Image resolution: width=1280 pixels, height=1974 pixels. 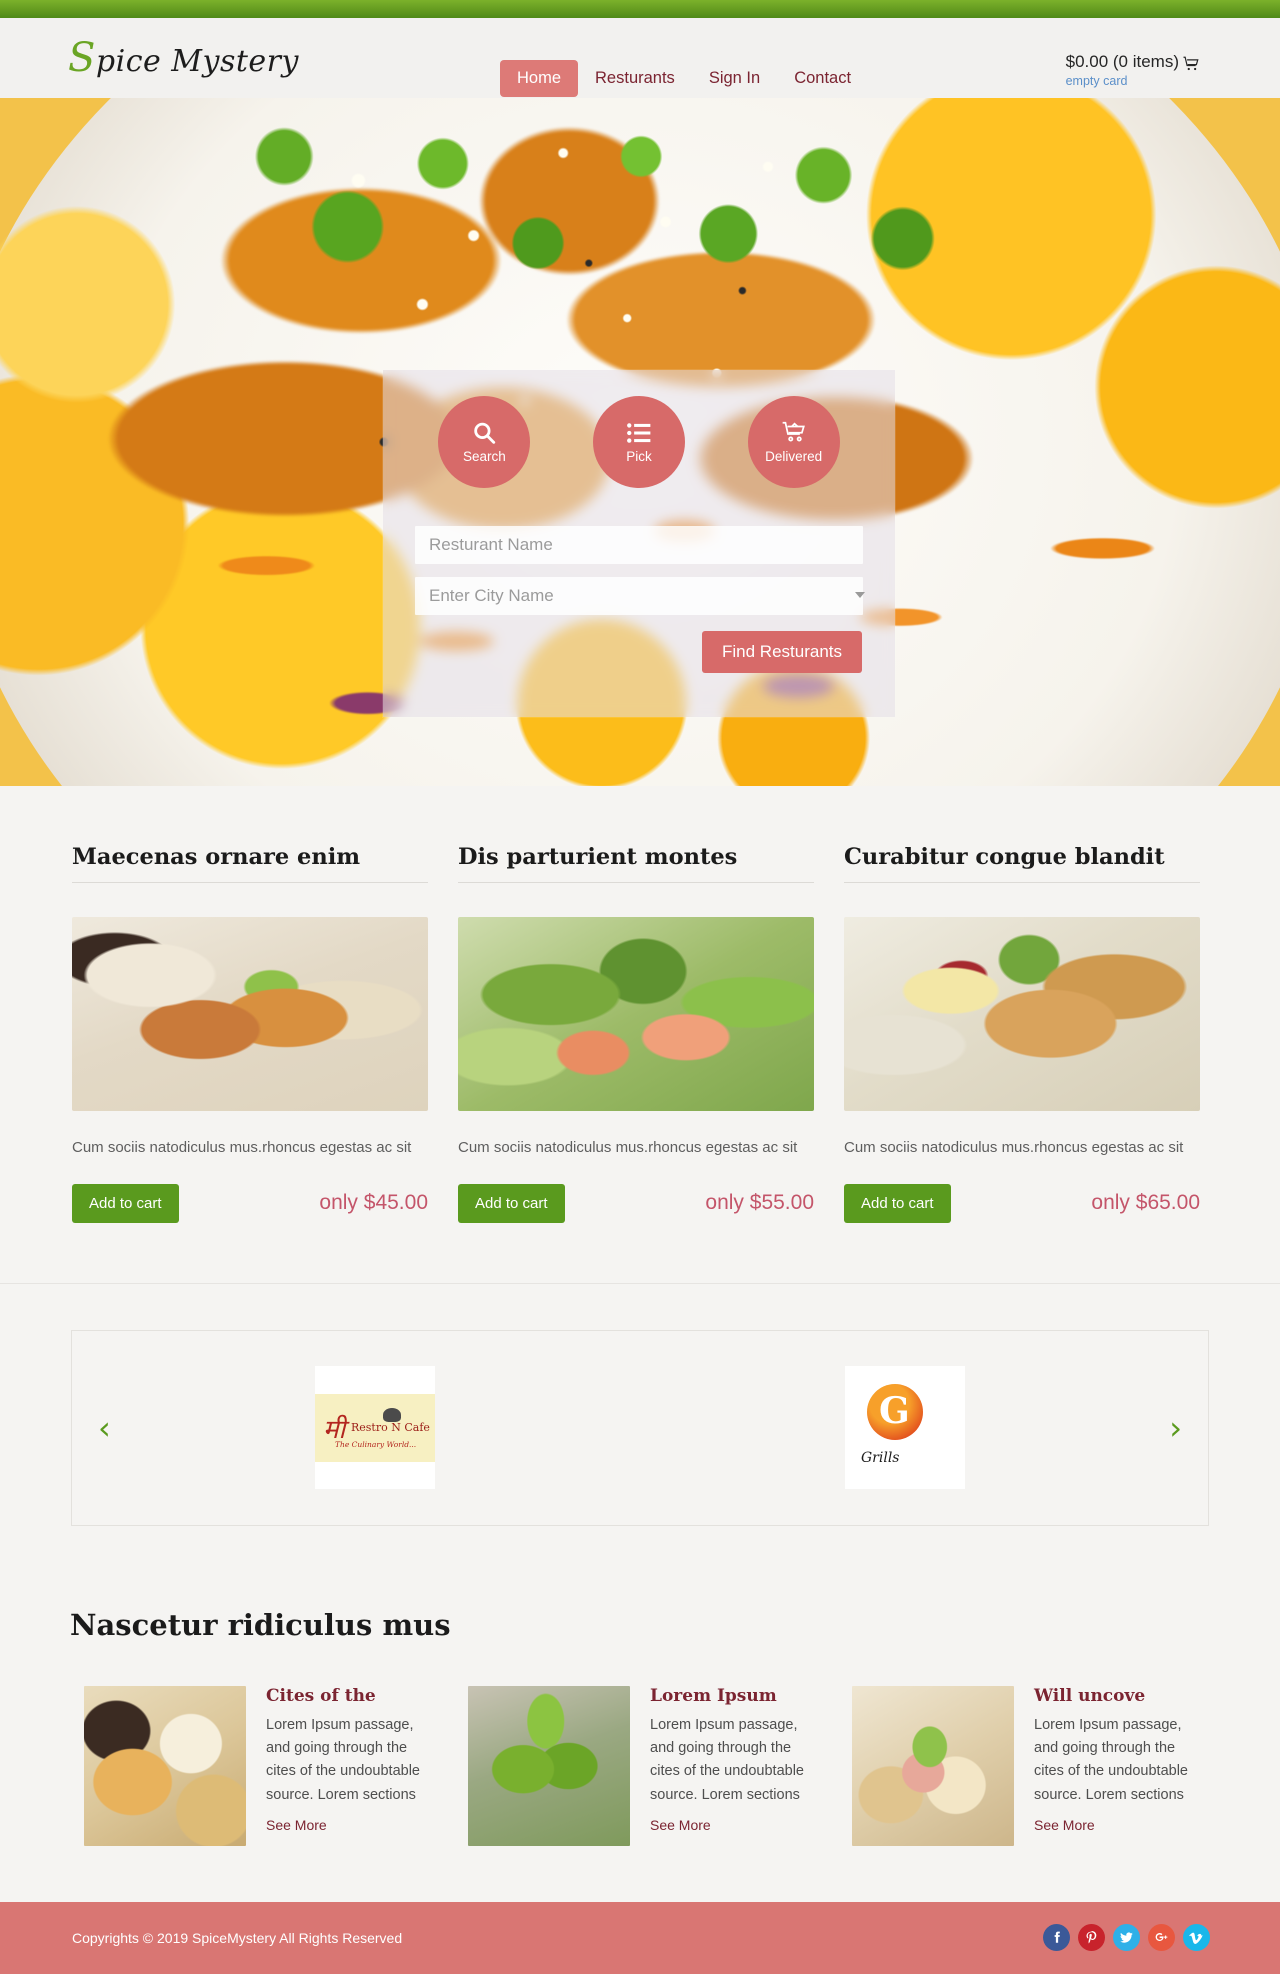 What do you see at coordinates (250, 1203) in the screenshot?
I see `product-footer: Add to cart only $45.00` at bounding box center [250, 1203].